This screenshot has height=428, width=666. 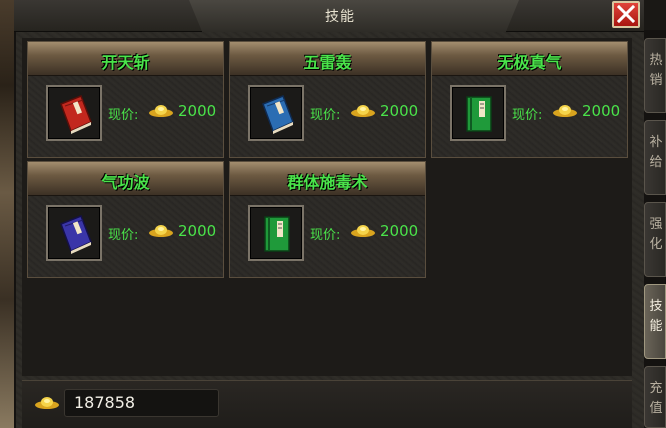 I want to click on blue-book-icon, so click(x=278, y=114).